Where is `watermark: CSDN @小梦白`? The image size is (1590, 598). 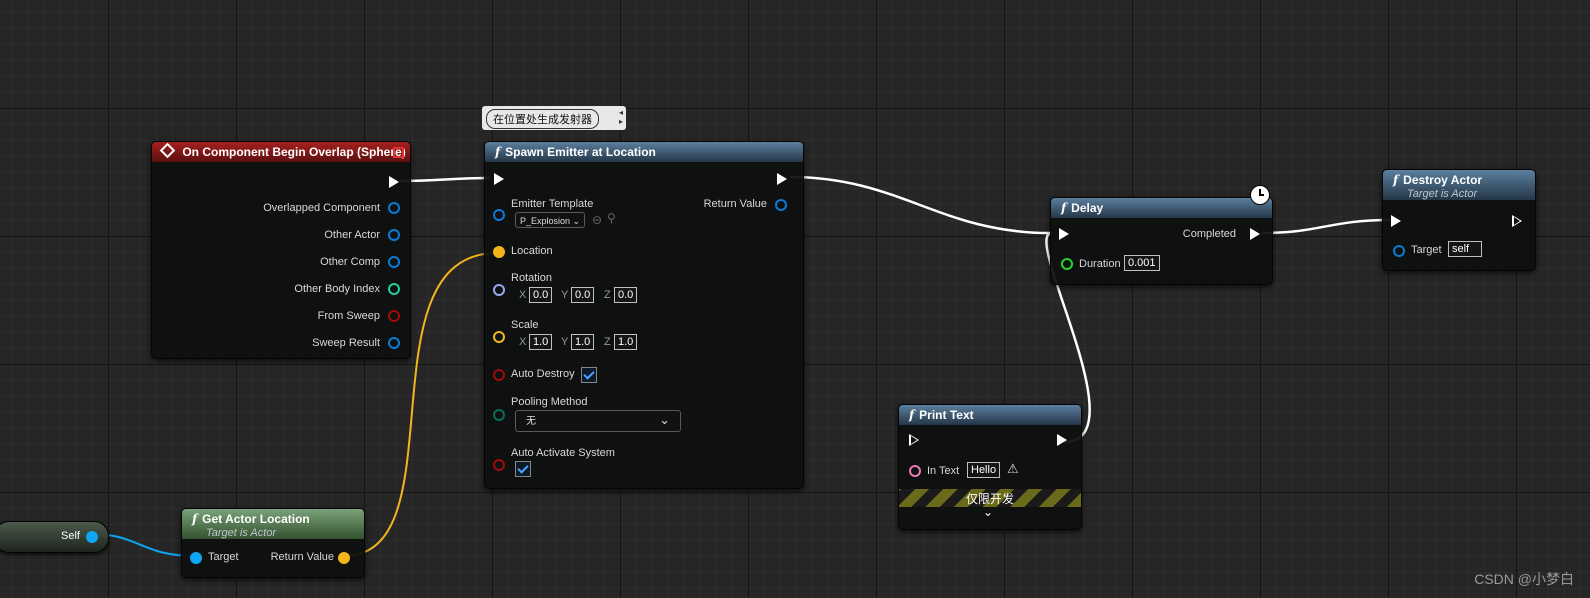
watermark: CSDN @小梦白 is located at coordinates (1524, 579).